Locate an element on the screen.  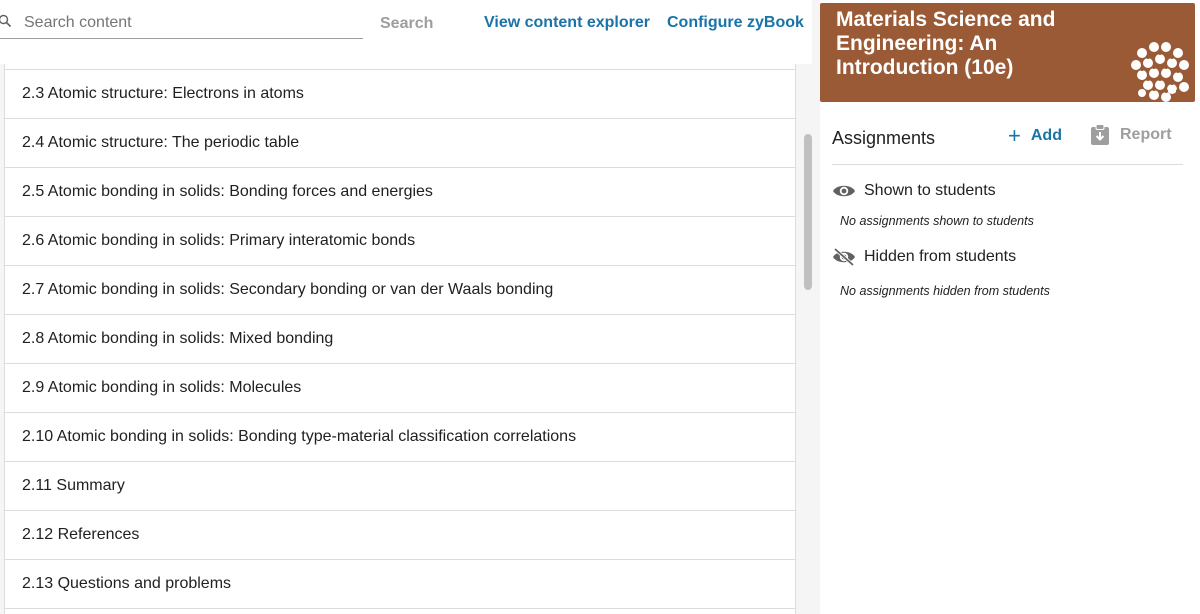
search-icon is located at coordinates (6, 21).